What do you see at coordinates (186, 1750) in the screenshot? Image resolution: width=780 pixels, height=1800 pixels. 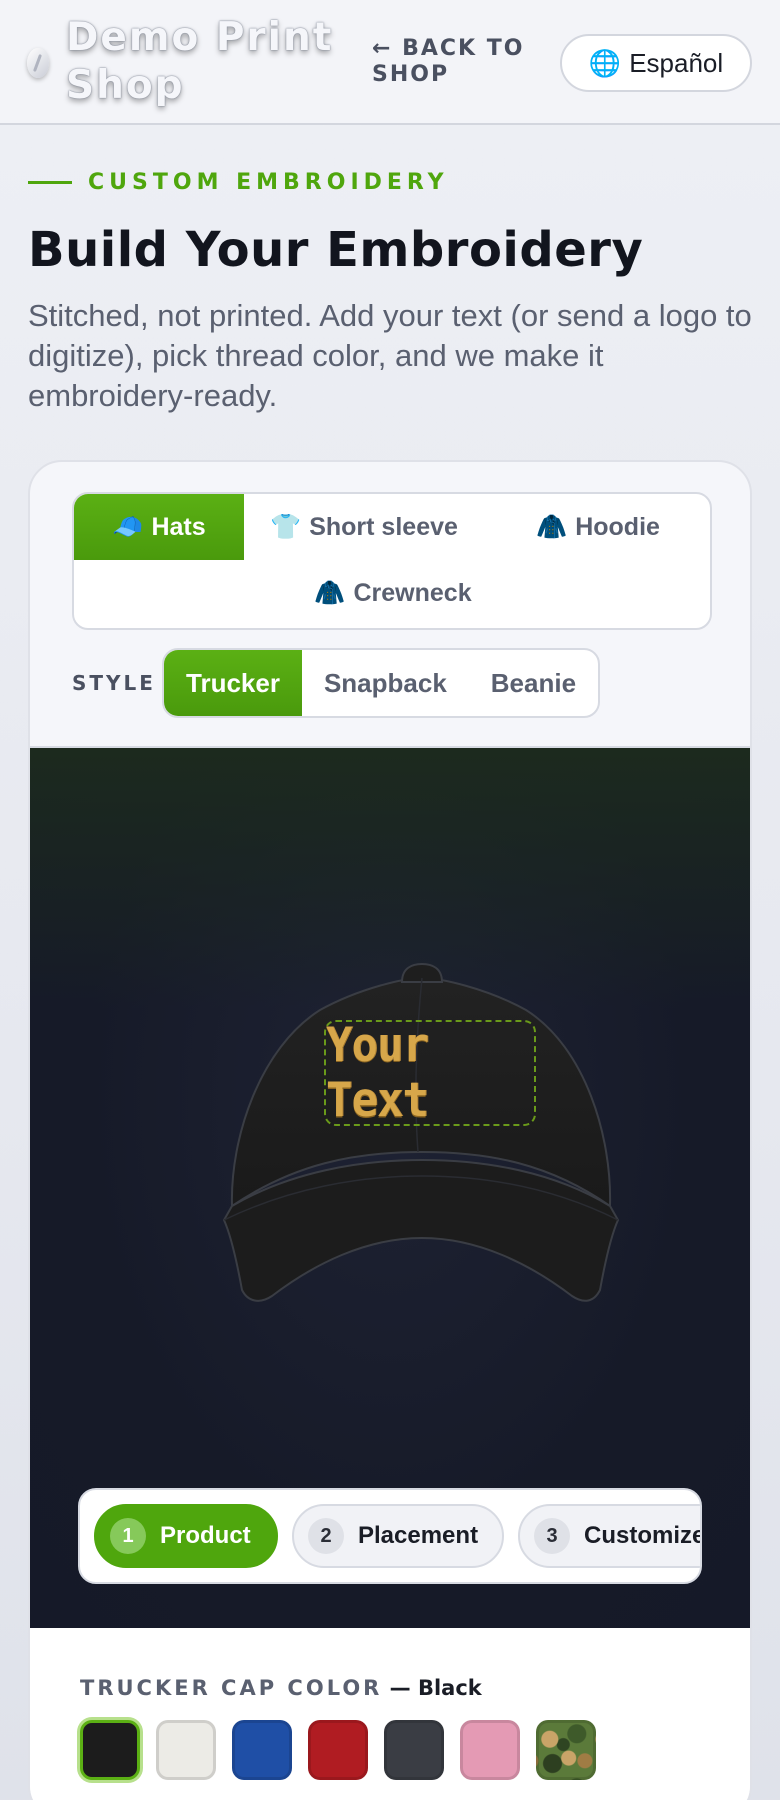 I see `swatch-white` at bounding box center [186, 1750].